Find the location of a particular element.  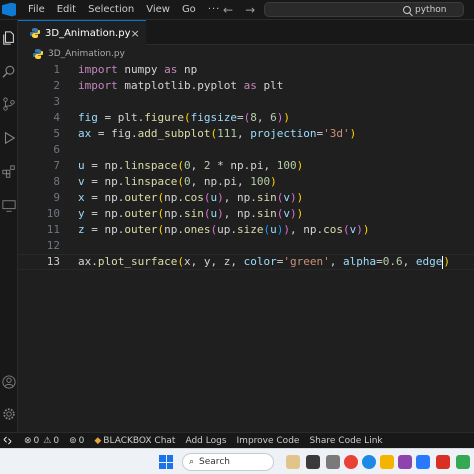

menu-go: Go is located at coordinates (189, 9).